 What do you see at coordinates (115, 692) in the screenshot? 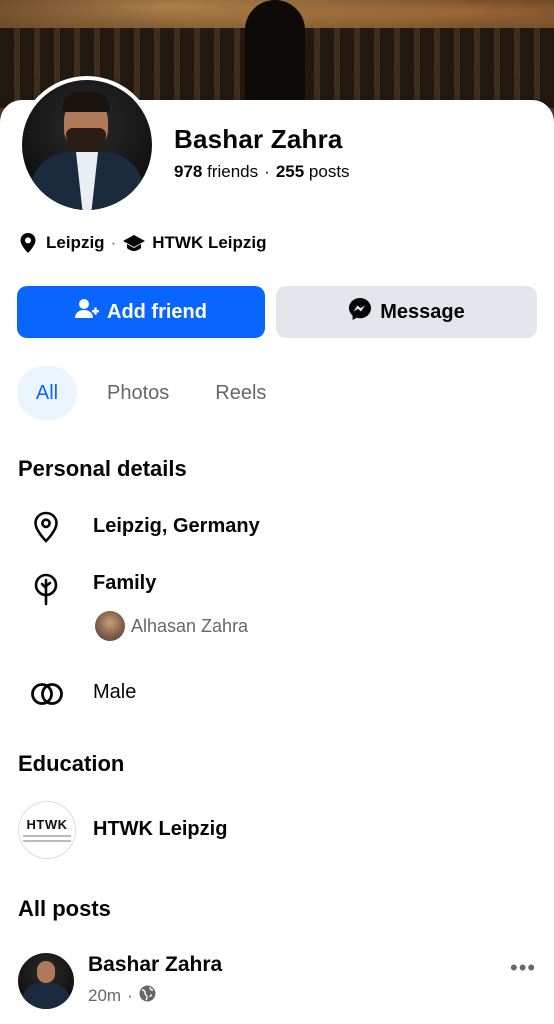
I see `detail-gender: Male` at bounding box center [115, 692].